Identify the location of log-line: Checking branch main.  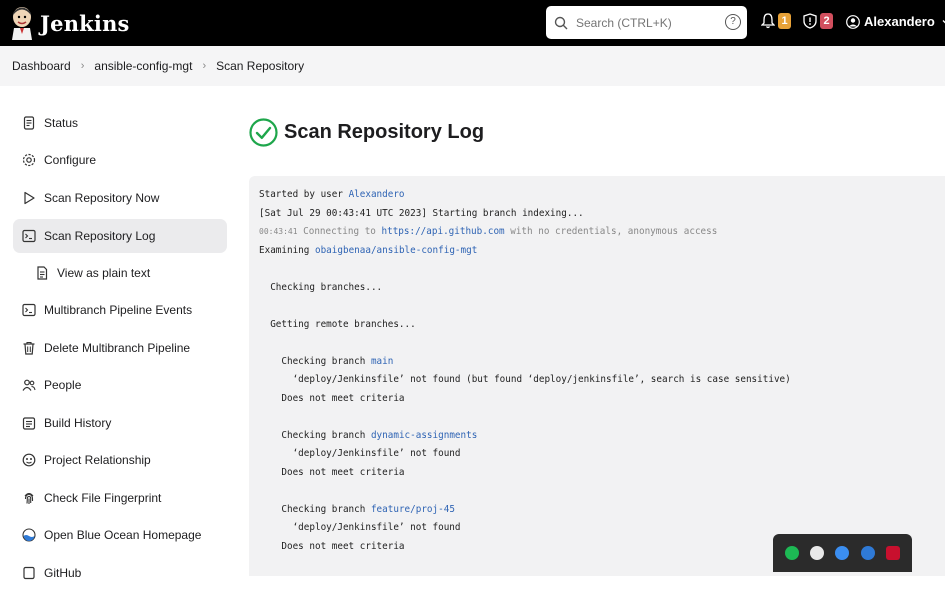
(602, 362).